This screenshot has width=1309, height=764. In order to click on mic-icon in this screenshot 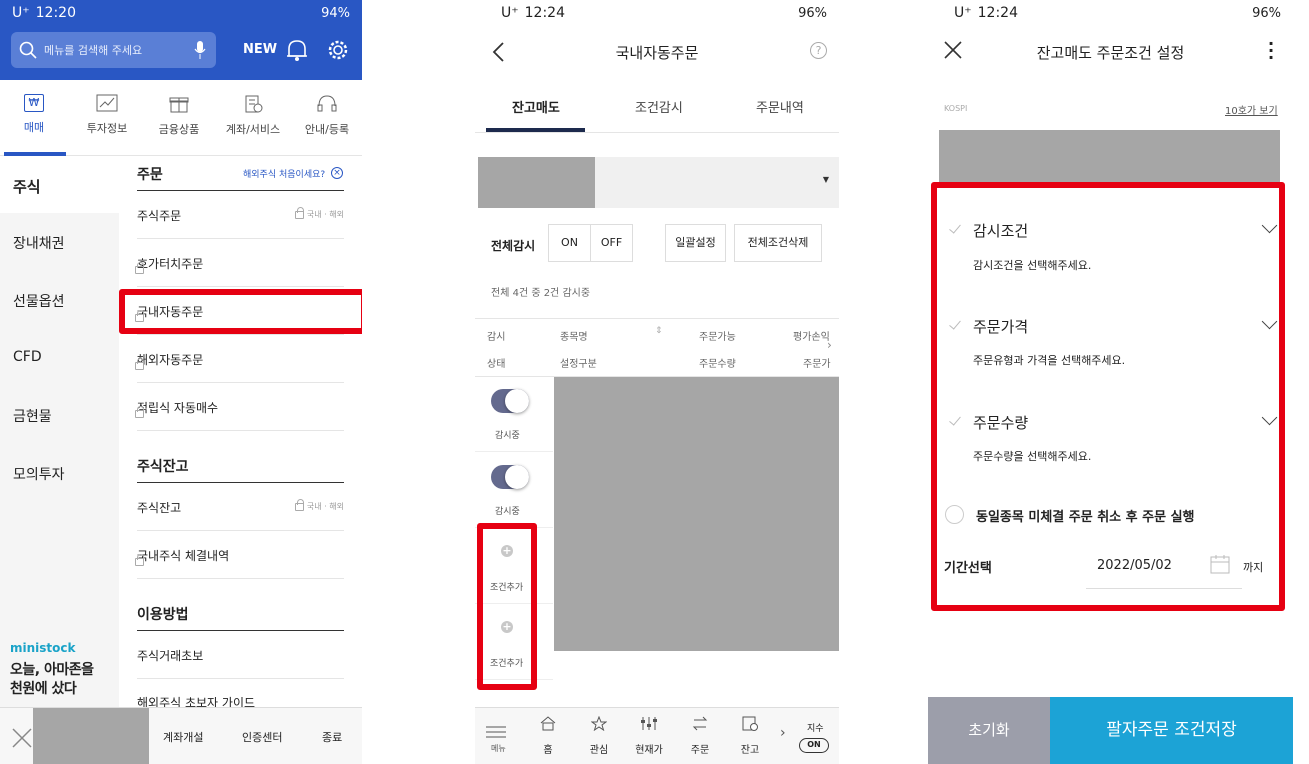, I will do `click(200, 50)`.